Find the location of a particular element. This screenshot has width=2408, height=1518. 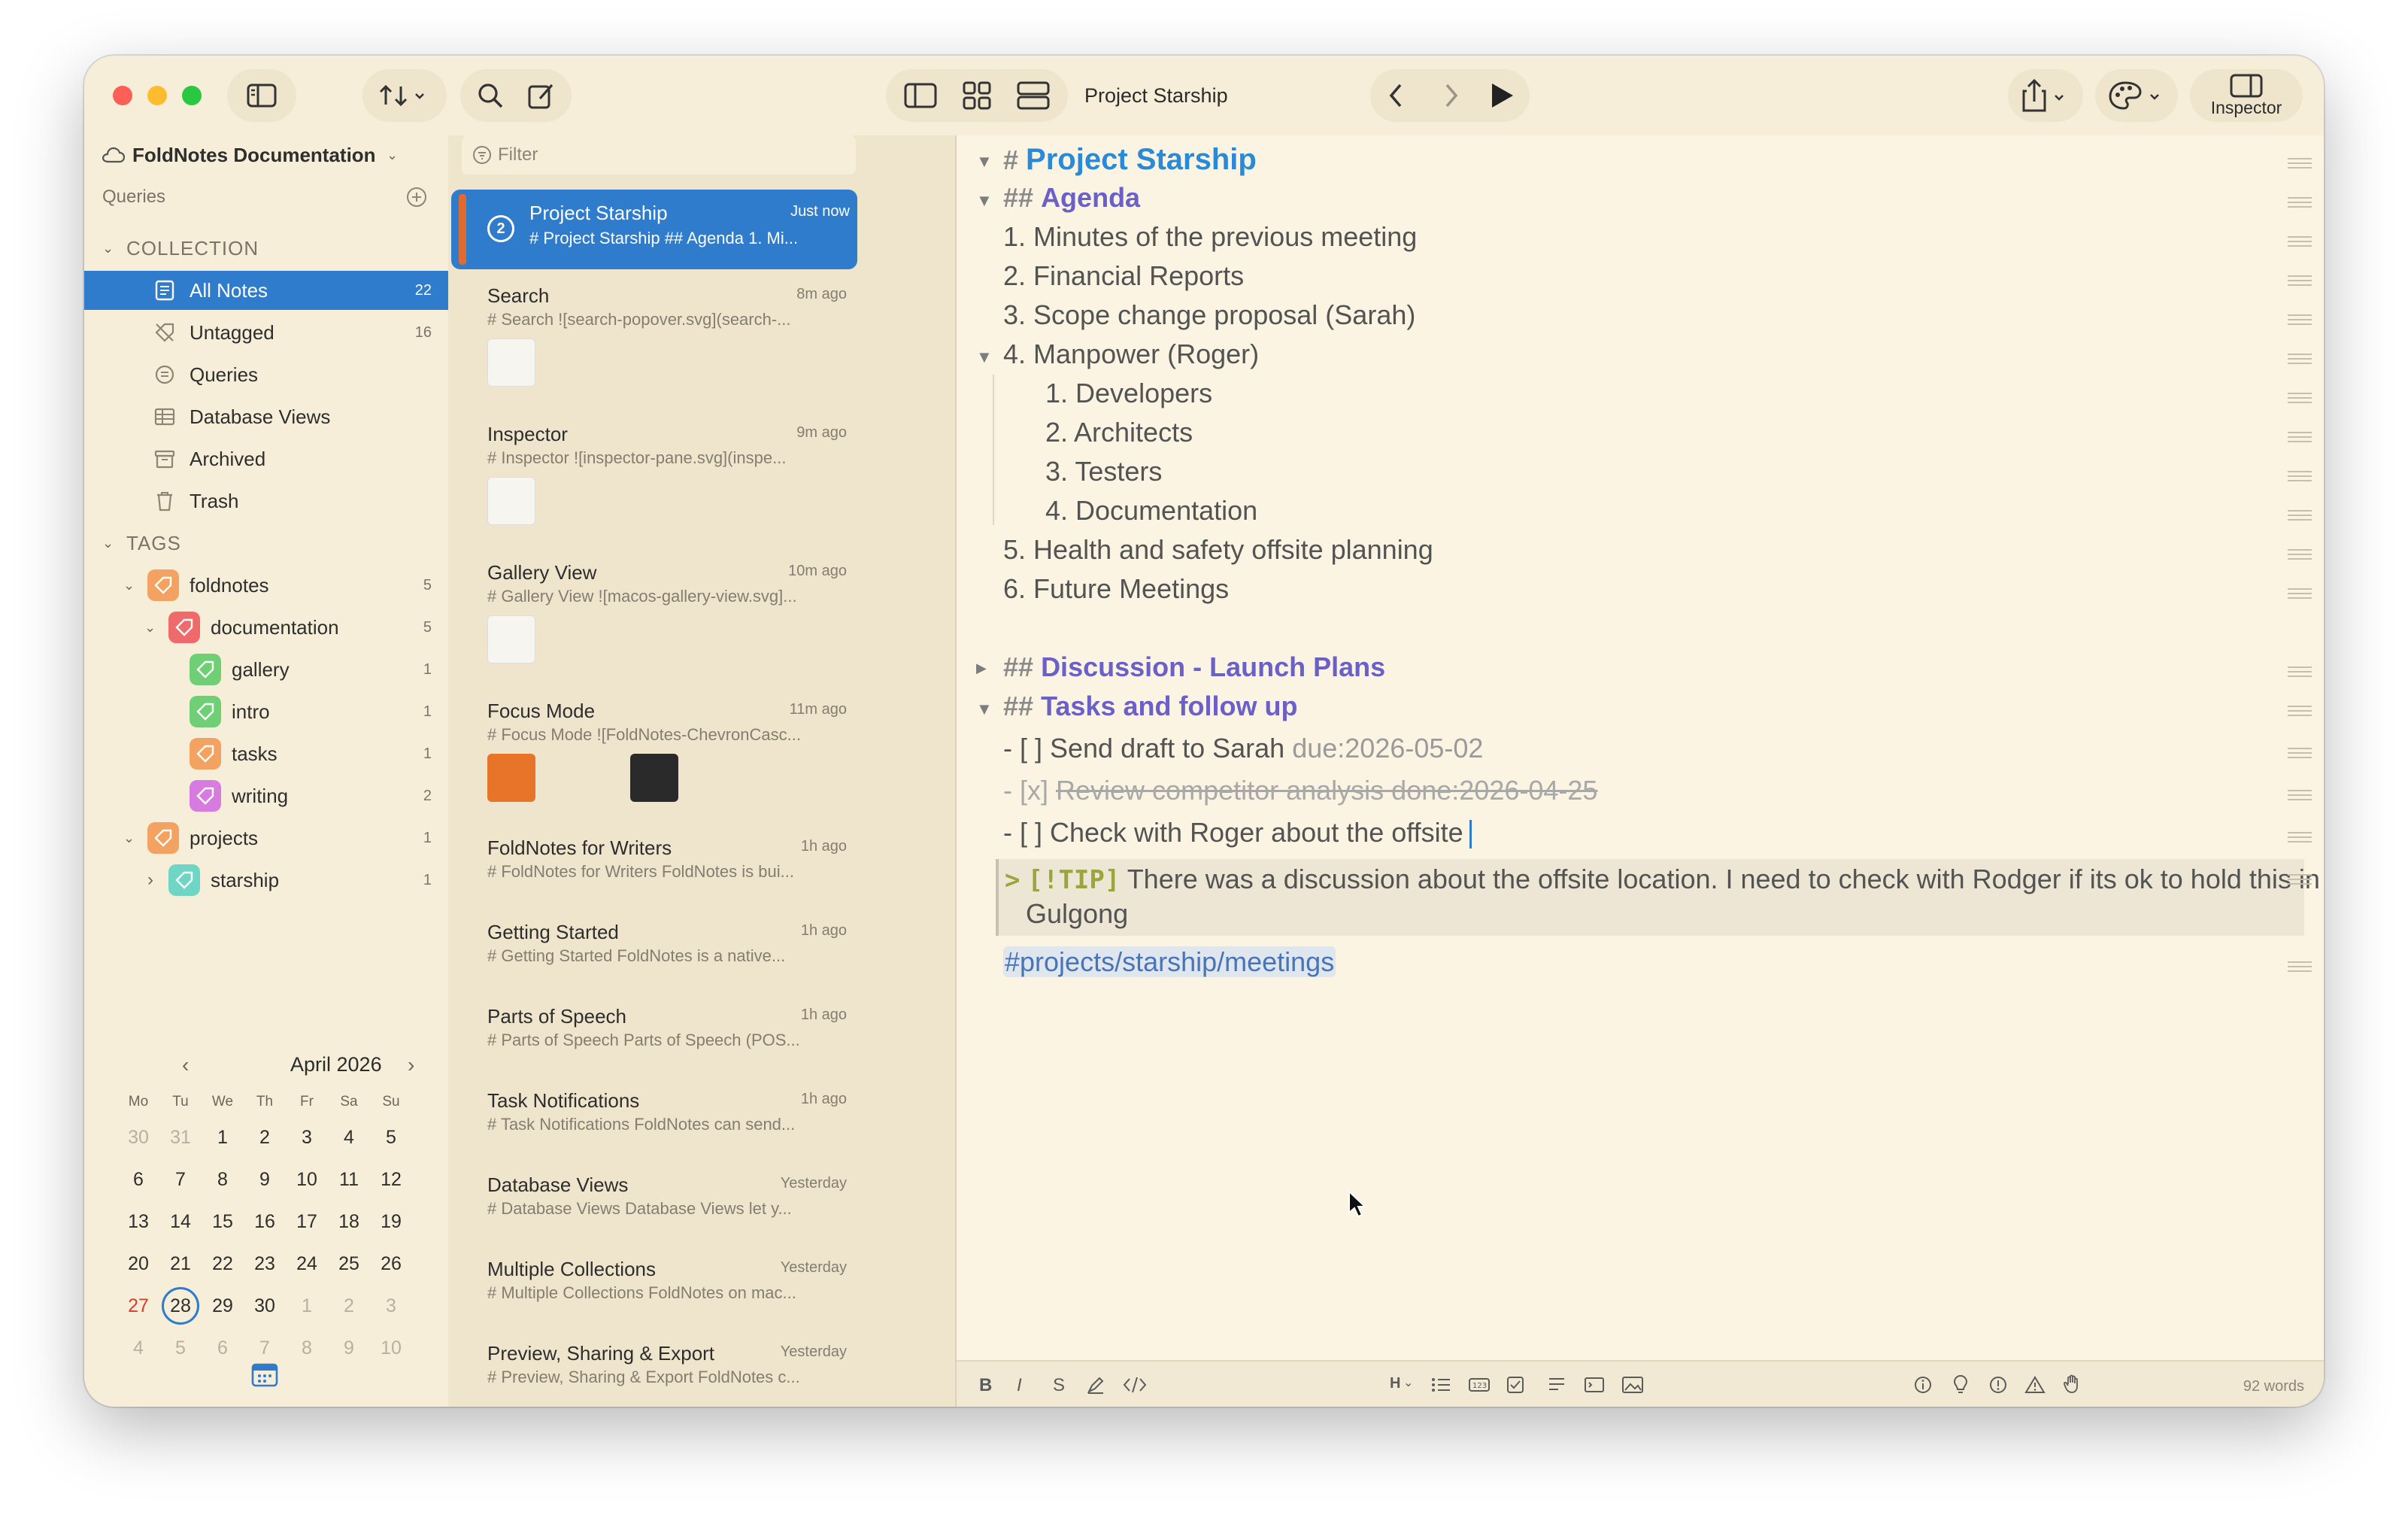

calendar-day: 13 is located at coordinates (138, 1222).